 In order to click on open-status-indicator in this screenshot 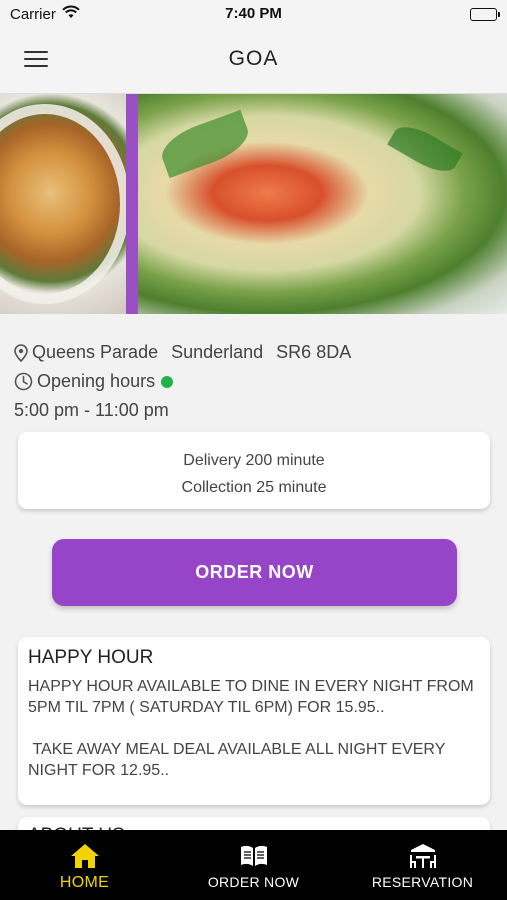, I will do `click(167, 381)`.